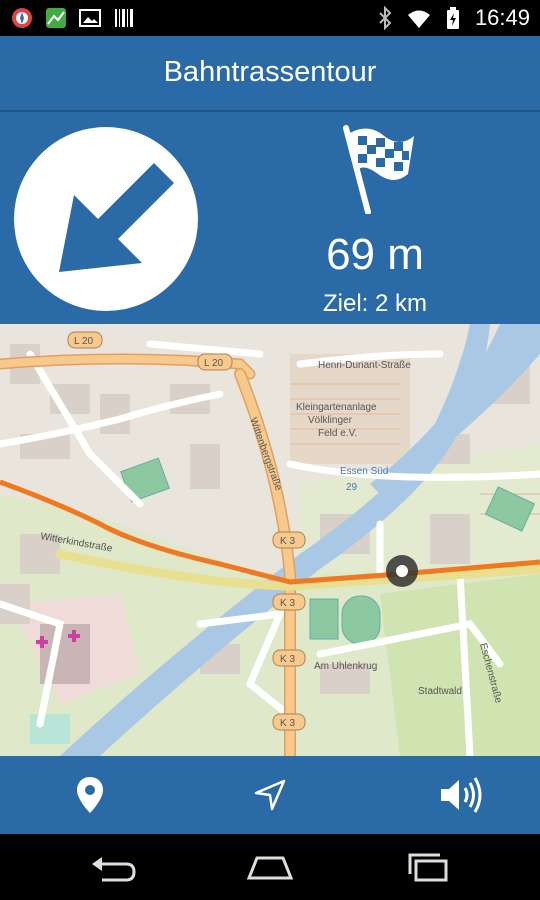 This screenshot has height=900, width=540. I want to click on system-navigation-bar, so click(270, 867).